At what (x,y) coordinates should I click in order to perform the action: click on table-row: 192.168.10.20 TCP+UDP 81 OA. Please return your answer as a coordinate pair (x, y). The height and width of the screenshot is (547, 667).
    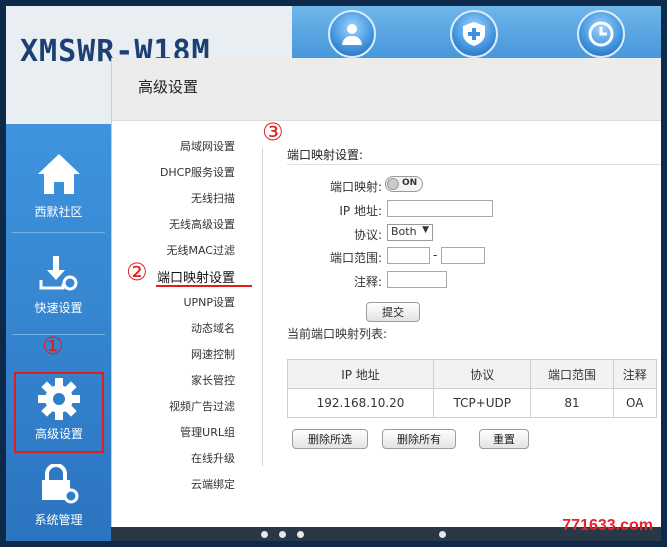
    Looking at the image, I should click on (472, 403).